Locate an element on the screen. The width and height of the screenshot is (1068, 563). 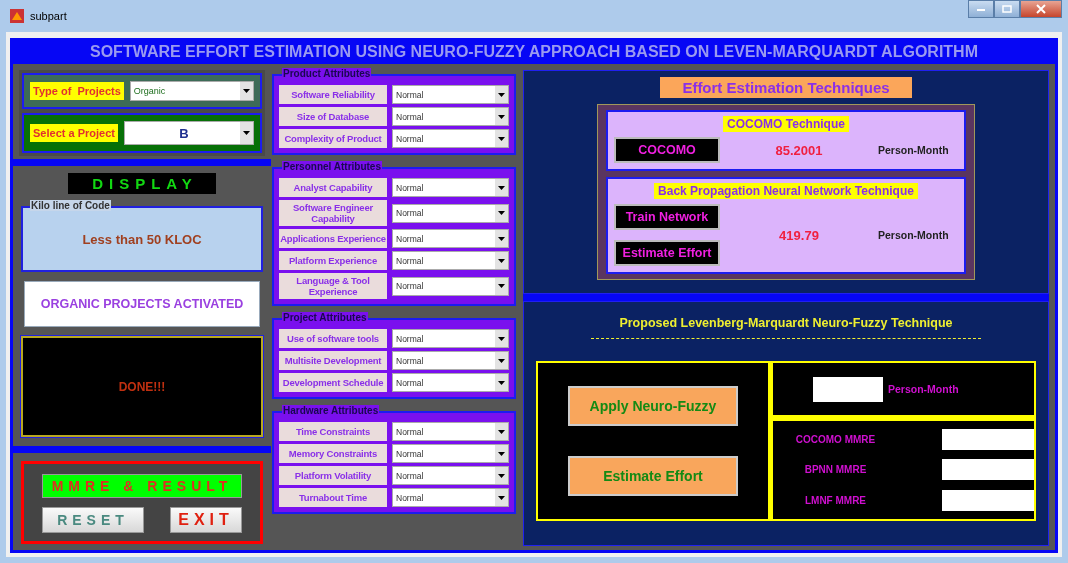
technique-title: COCOMO Technique is located at coordinates (786, 124).